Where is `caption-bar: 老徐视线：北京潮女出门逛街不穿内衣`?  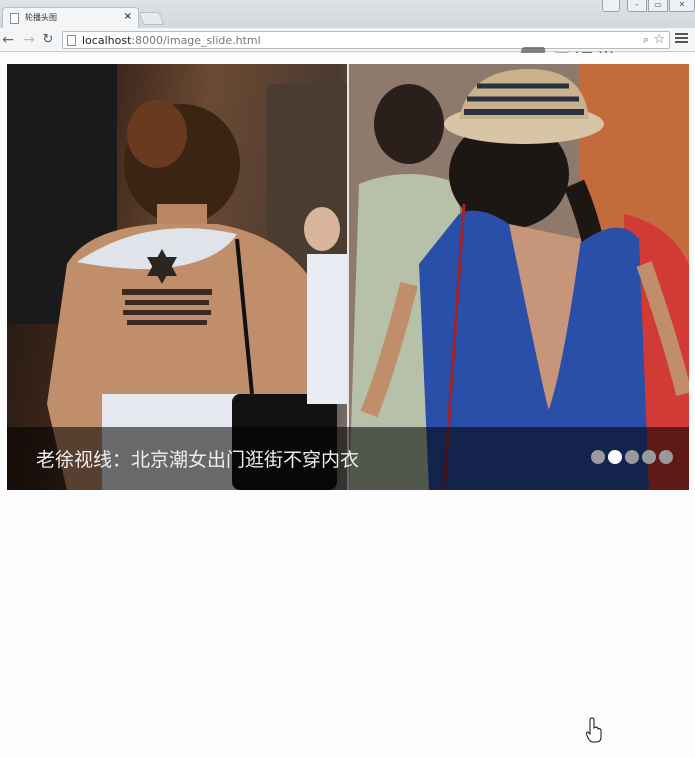 caption-bar: 老徐视线：北京潮女出门逛街不穿内衣 is located at coordinates (348, 458).